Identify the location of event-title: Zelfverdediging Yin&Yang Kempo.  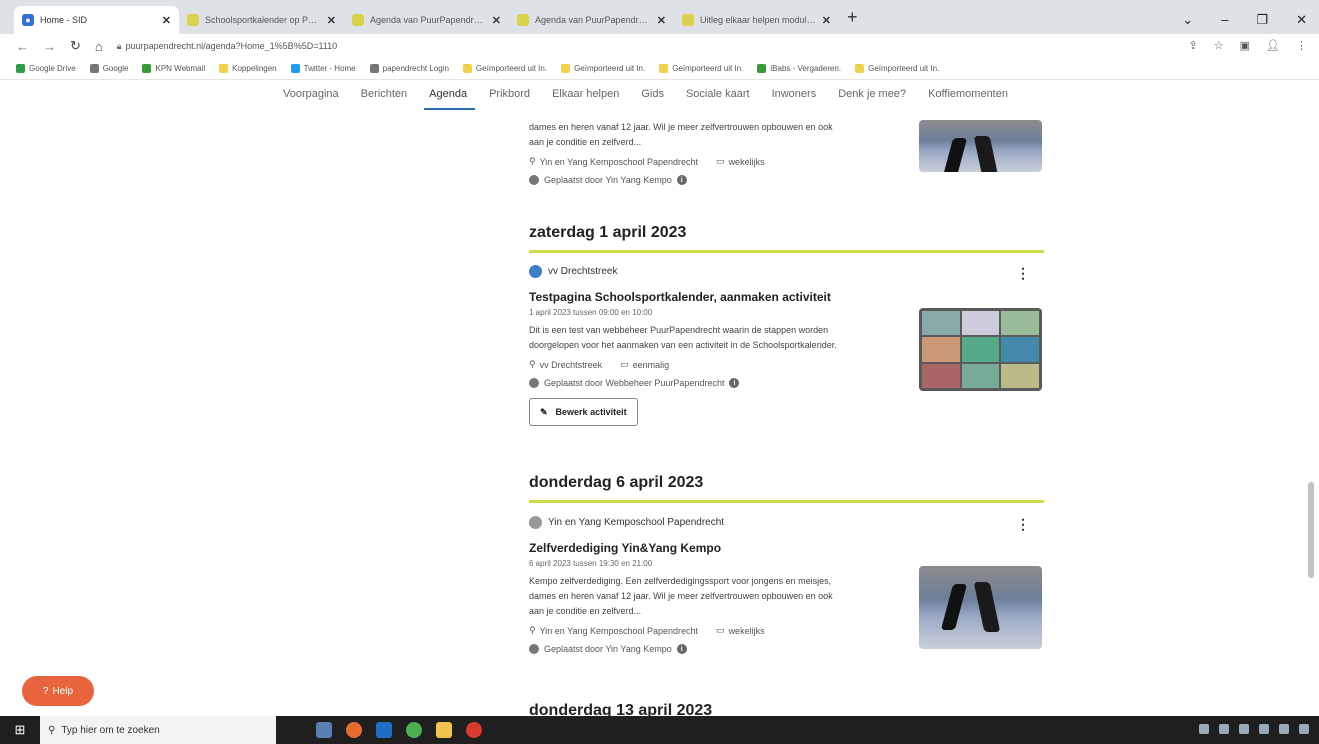
(786, 548).